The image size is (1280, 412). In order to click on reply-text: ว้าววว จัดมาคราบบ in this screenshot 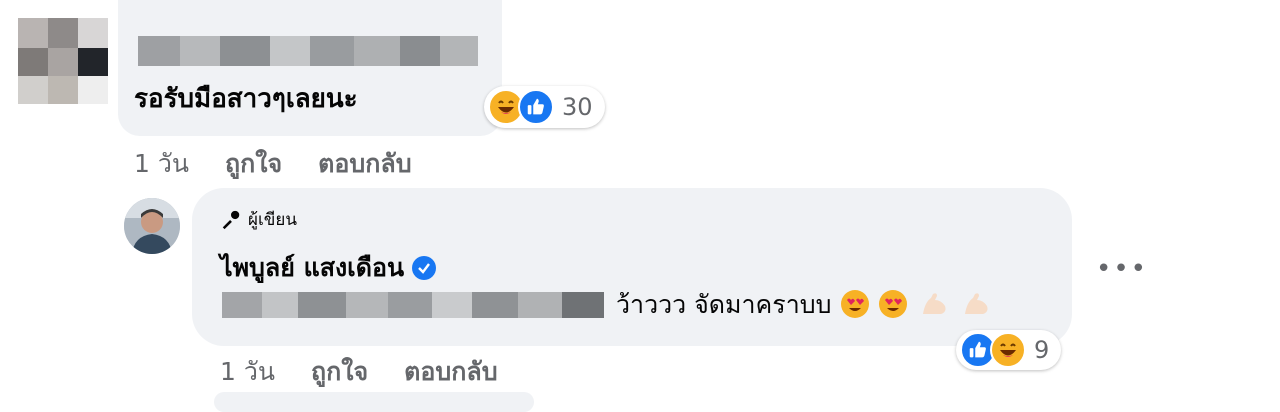, I will do `click(803, 305)`.